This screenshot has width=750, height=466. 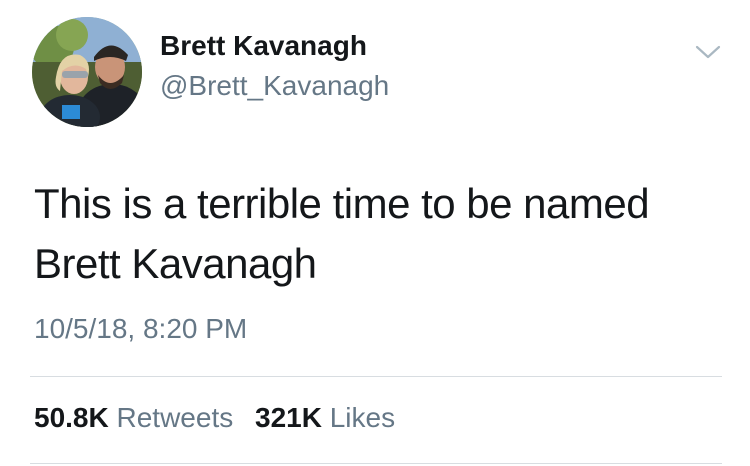 I want to click on avatar-photo, so click(x=87, y=72).